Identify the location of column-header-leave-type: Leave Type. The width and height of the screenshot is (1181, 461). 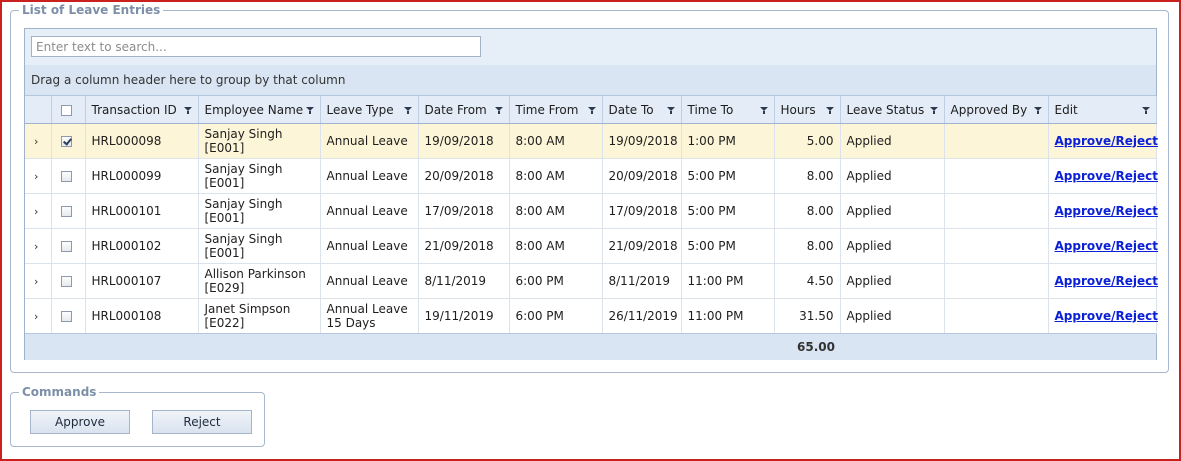
(369, 110).